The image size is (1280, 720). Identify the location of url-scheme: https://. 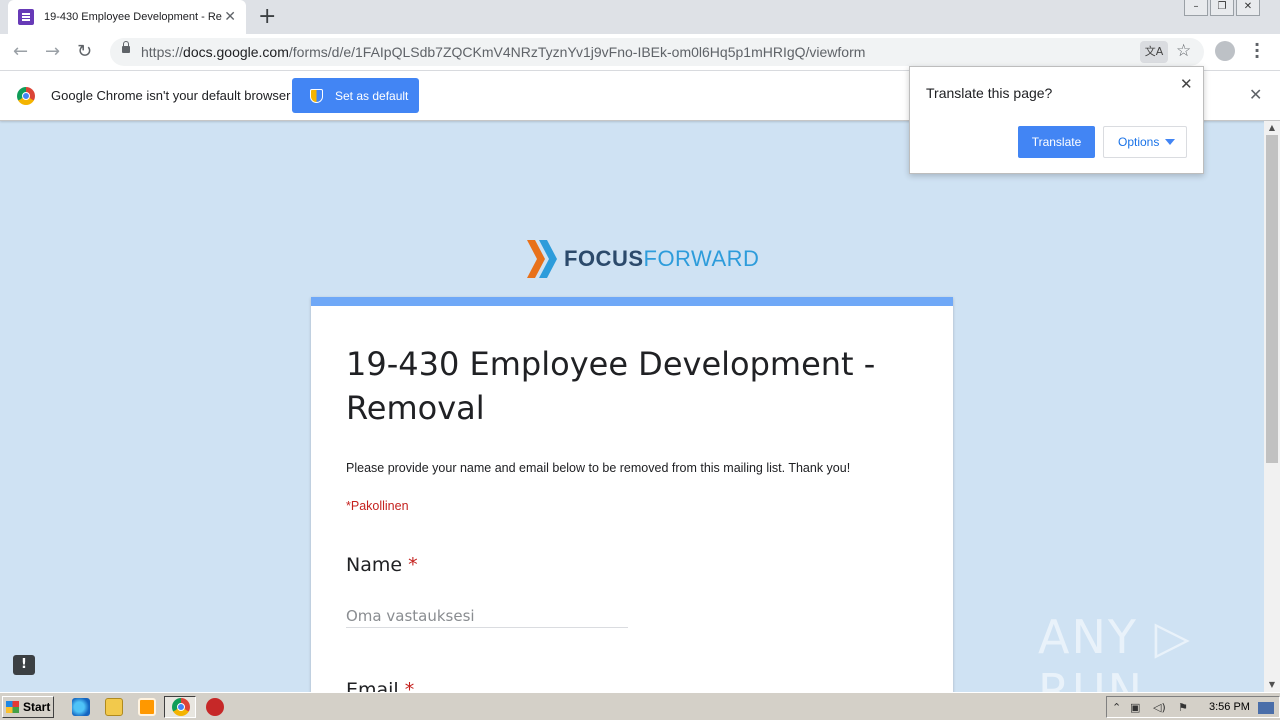
(162, 52).